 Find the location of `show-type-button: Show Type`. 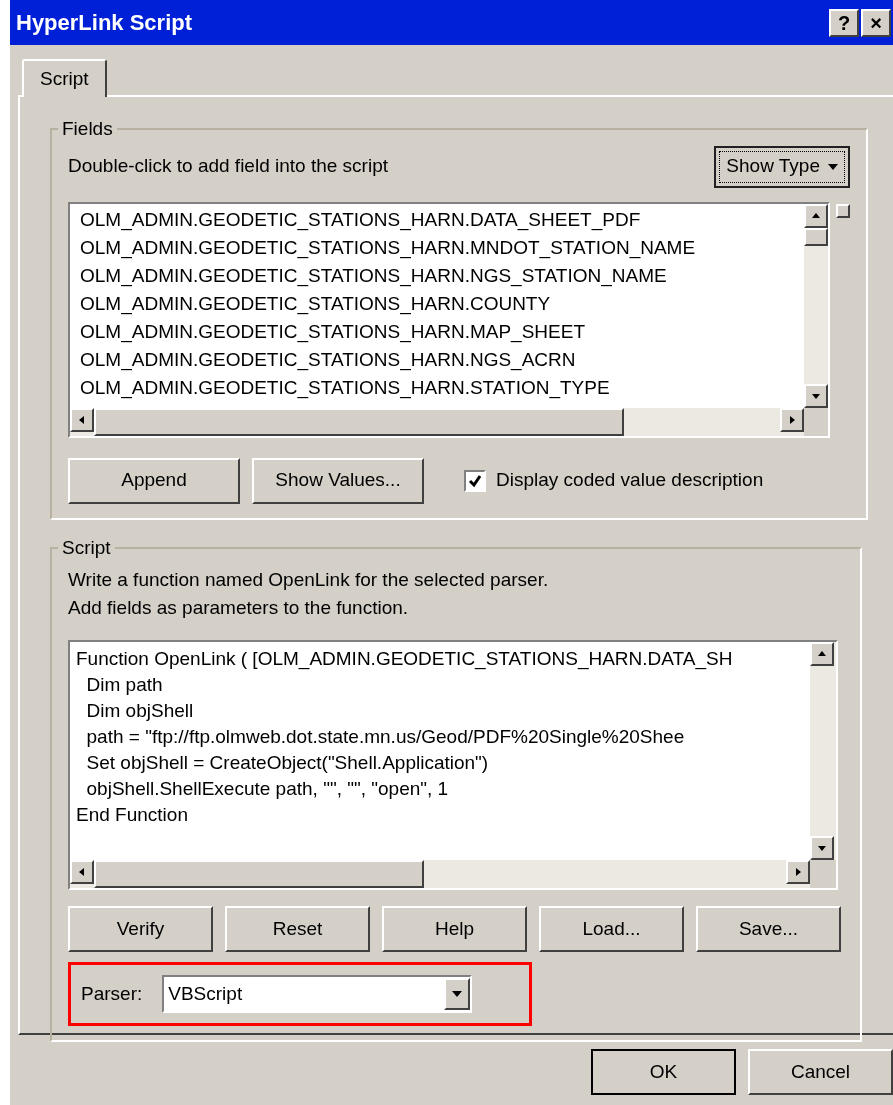

show-type-button: Show Type is located at coordinates (782, 166).